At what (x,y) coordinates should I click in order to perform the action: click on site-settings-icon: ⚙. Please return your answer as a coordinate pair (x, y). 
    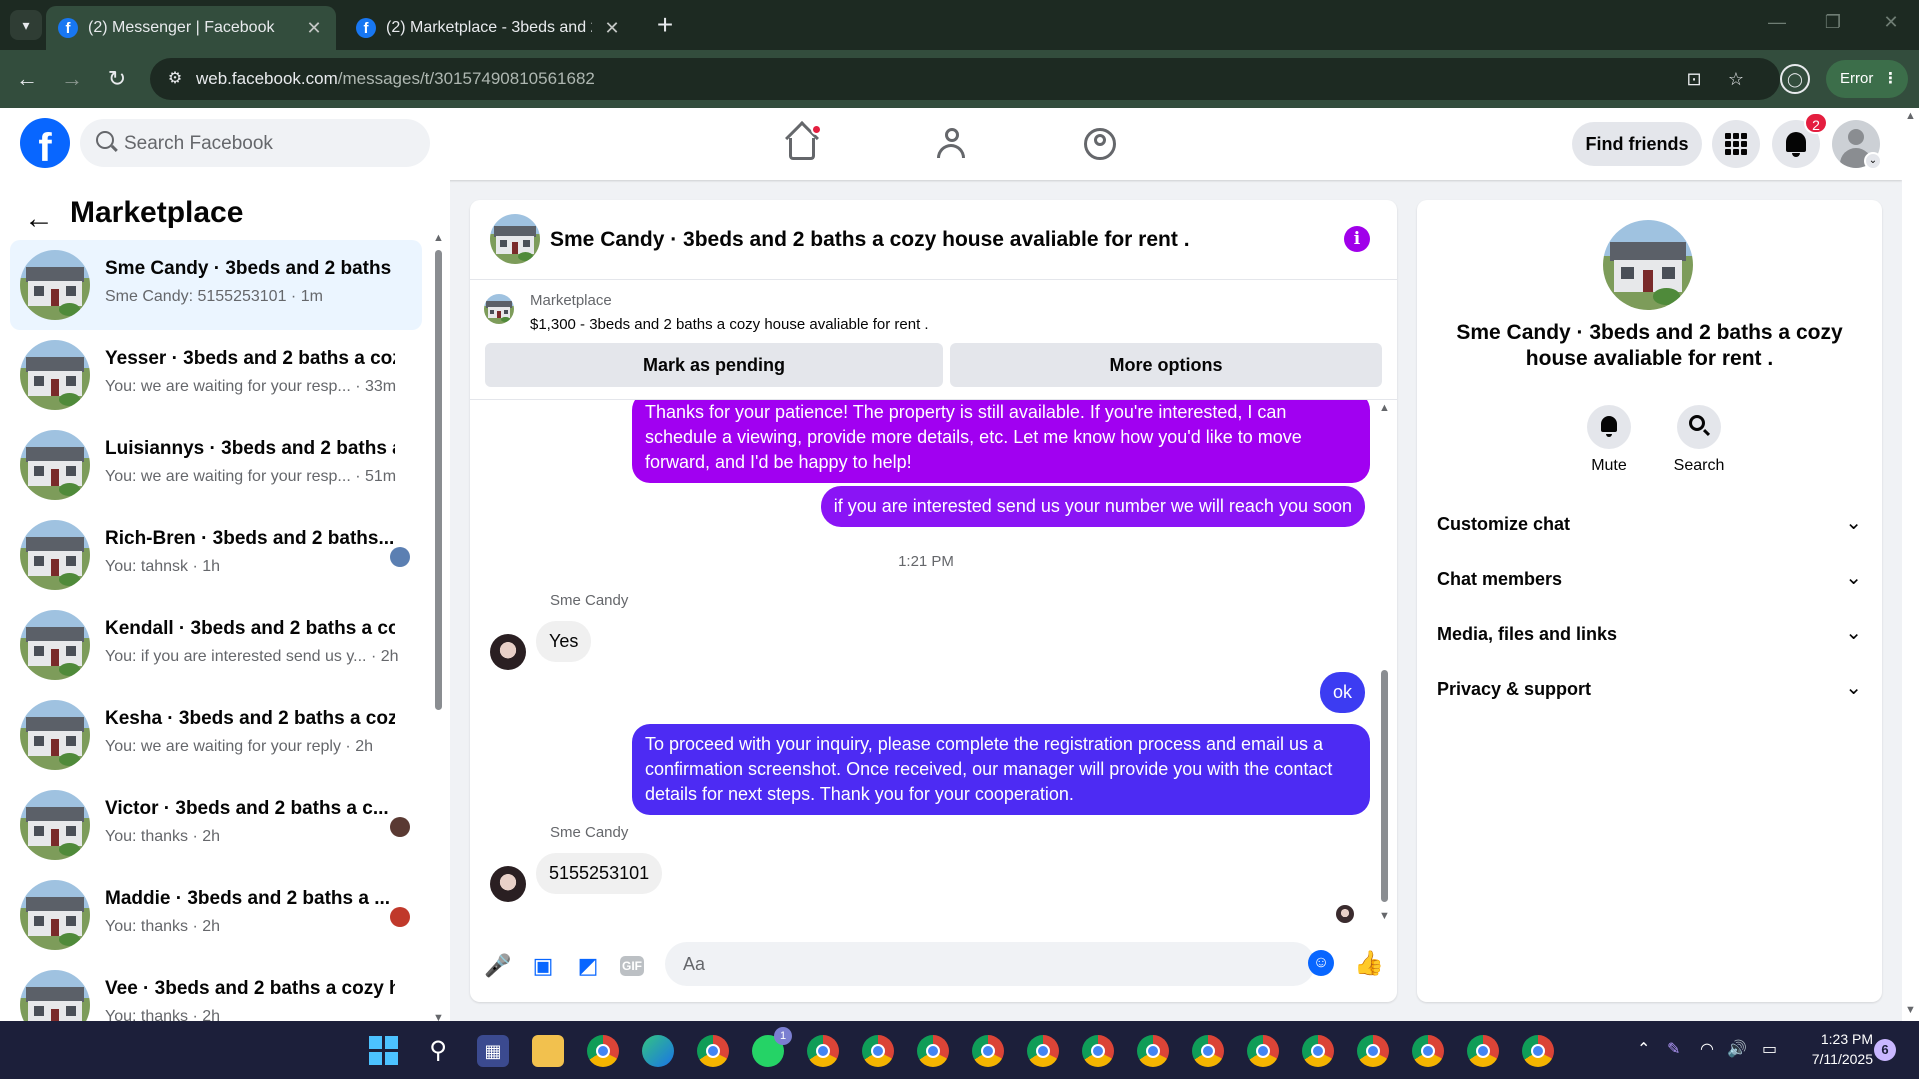
    Looking at the image, I should click on (175, 79).